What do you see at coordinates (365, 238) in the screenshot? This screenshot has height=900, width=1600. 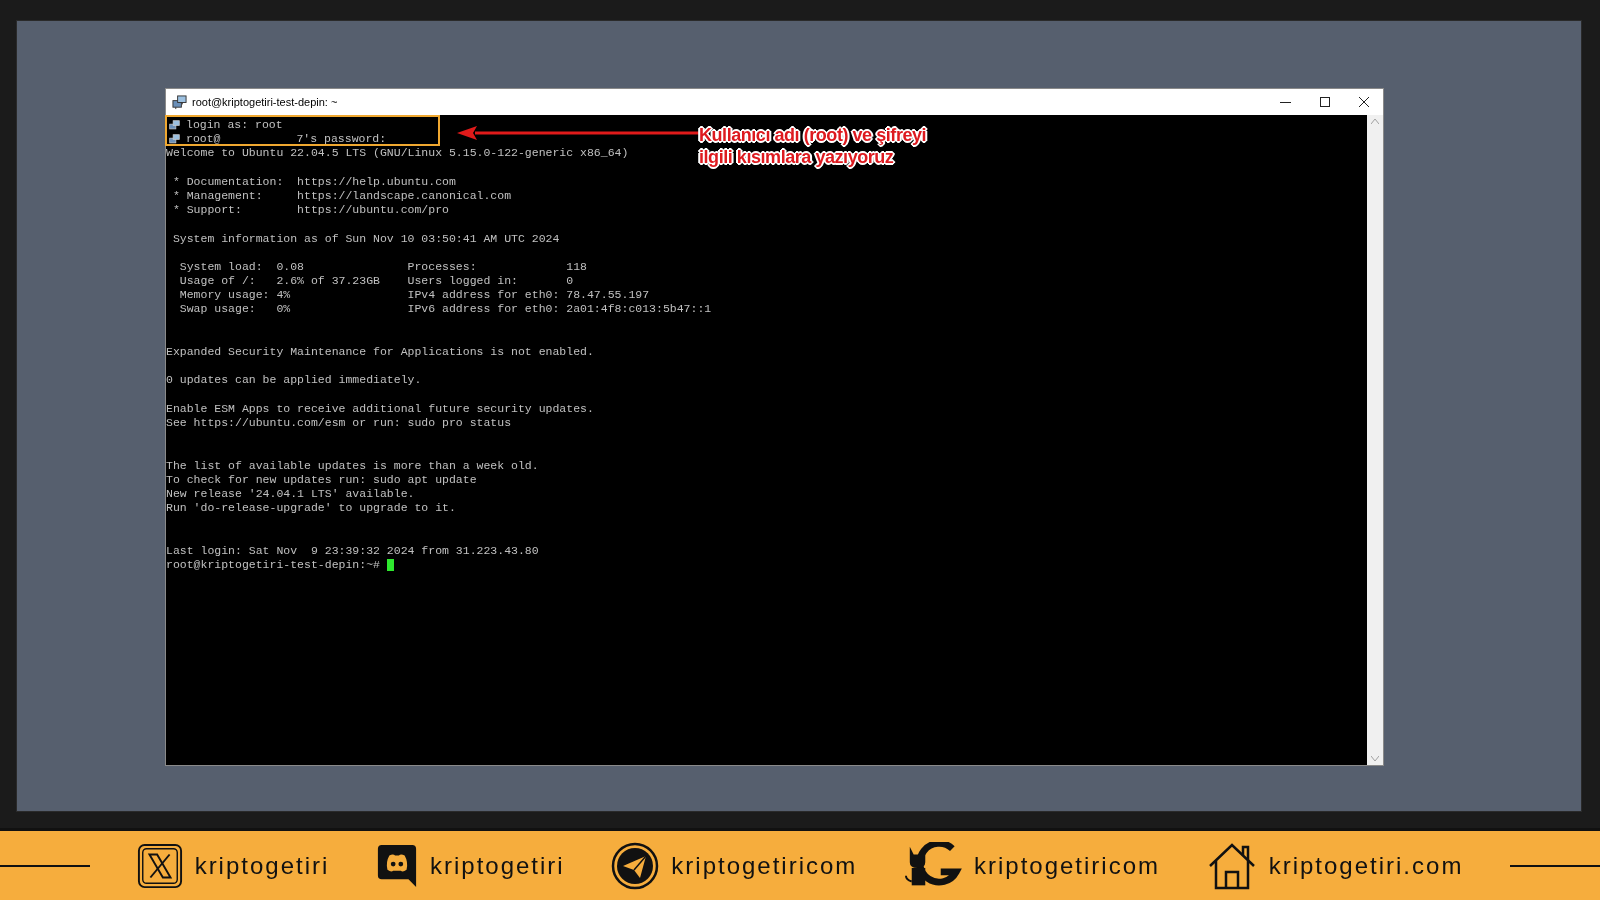 I see `terminal-line: System information as of Sun Nov 10 03:50:41 AM UTC 2024` at bounding box center [365, 238].